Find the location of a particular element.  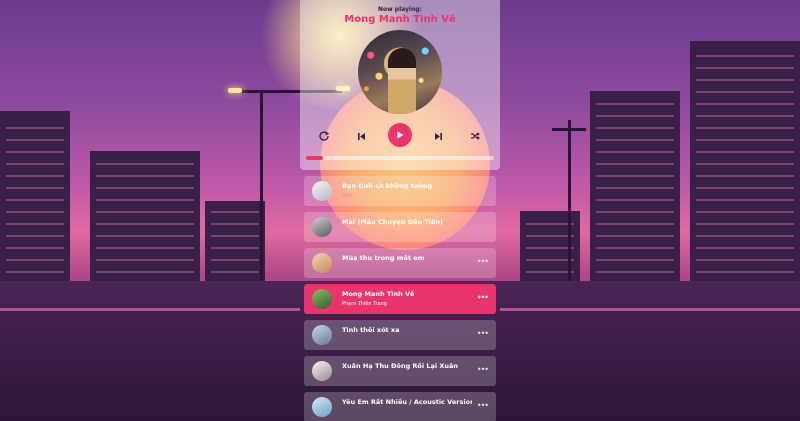

playlist-item: Bạn tình cờ không tưởng Bon is located at coordinates (400, 191).